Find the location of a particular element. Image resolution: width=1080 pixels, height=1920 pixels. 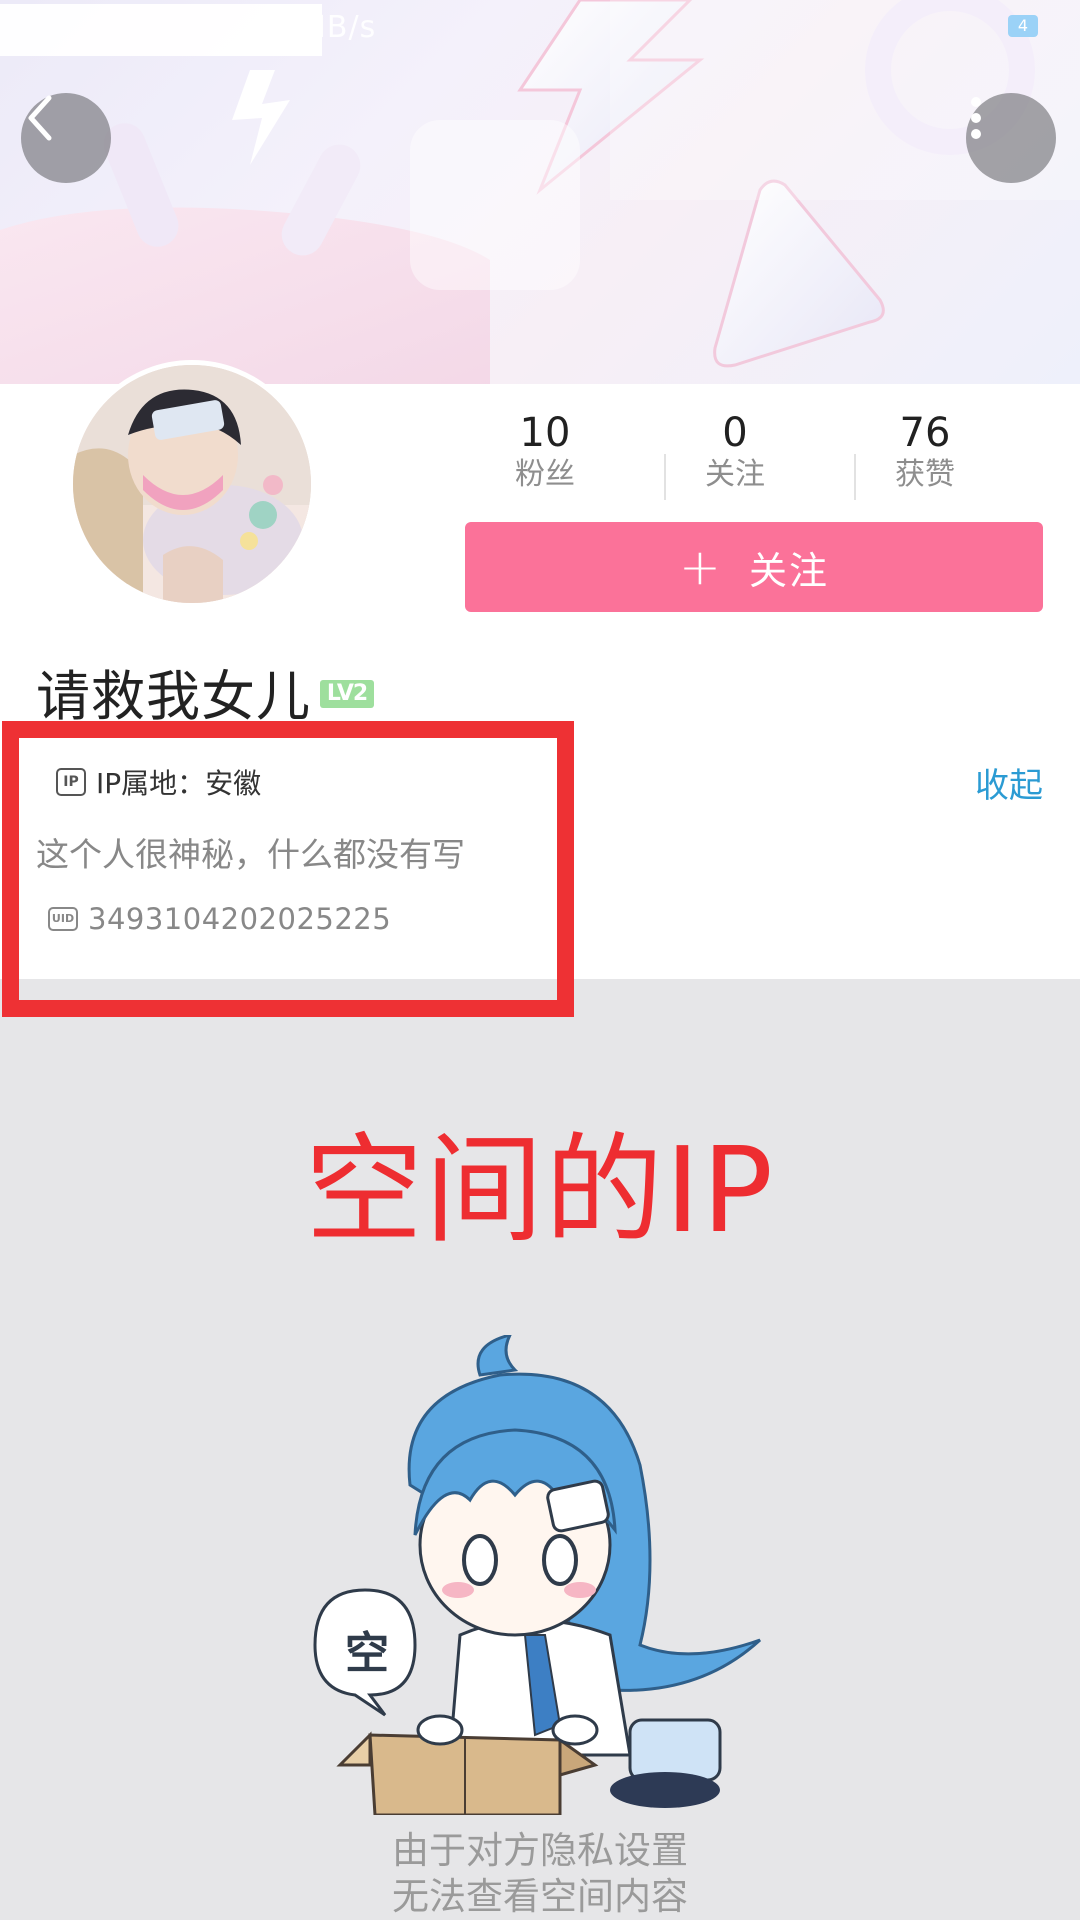

network-speed: MB/s is located at coordinates (338, 27).